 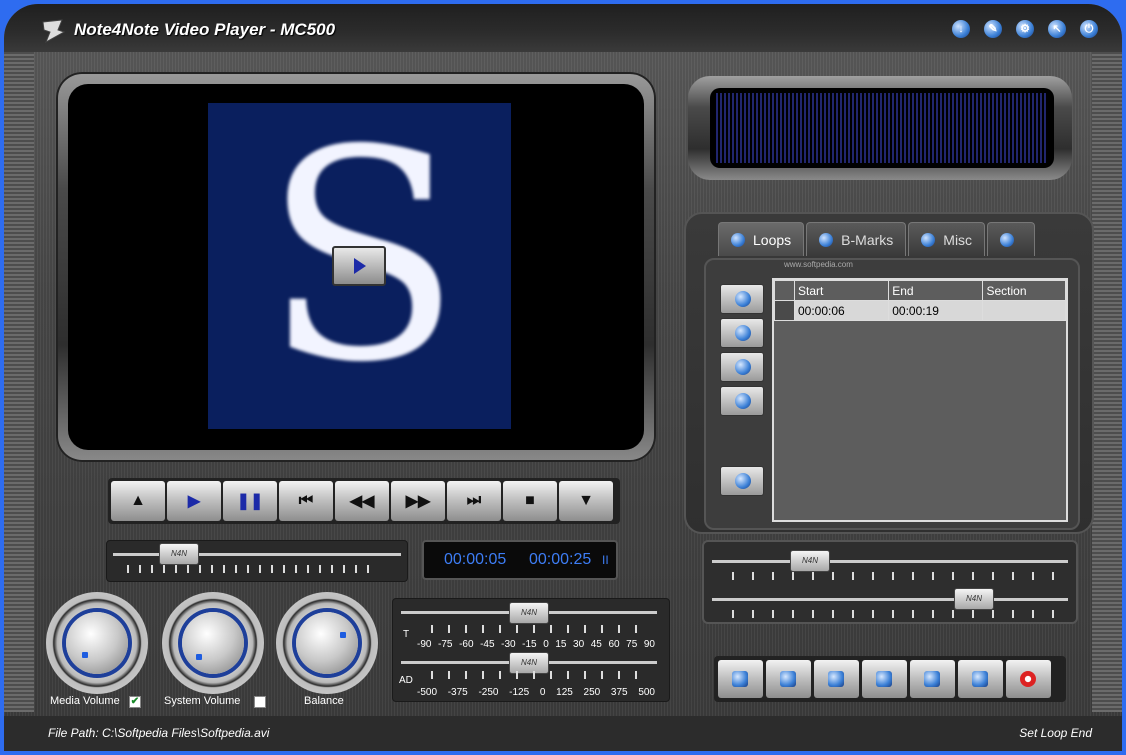 What do you see at coordinates (250, 501) in the screenshot?
I see `pause-button: ❚❚` at bounding box center [250, 501].